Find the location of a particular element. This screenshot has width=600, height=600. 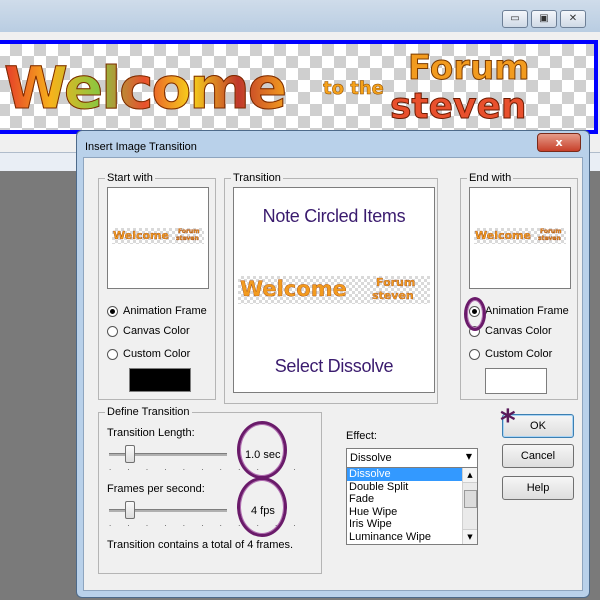

end-preview-banner: Welcome Forum steven is located at coordinates (520, 236).